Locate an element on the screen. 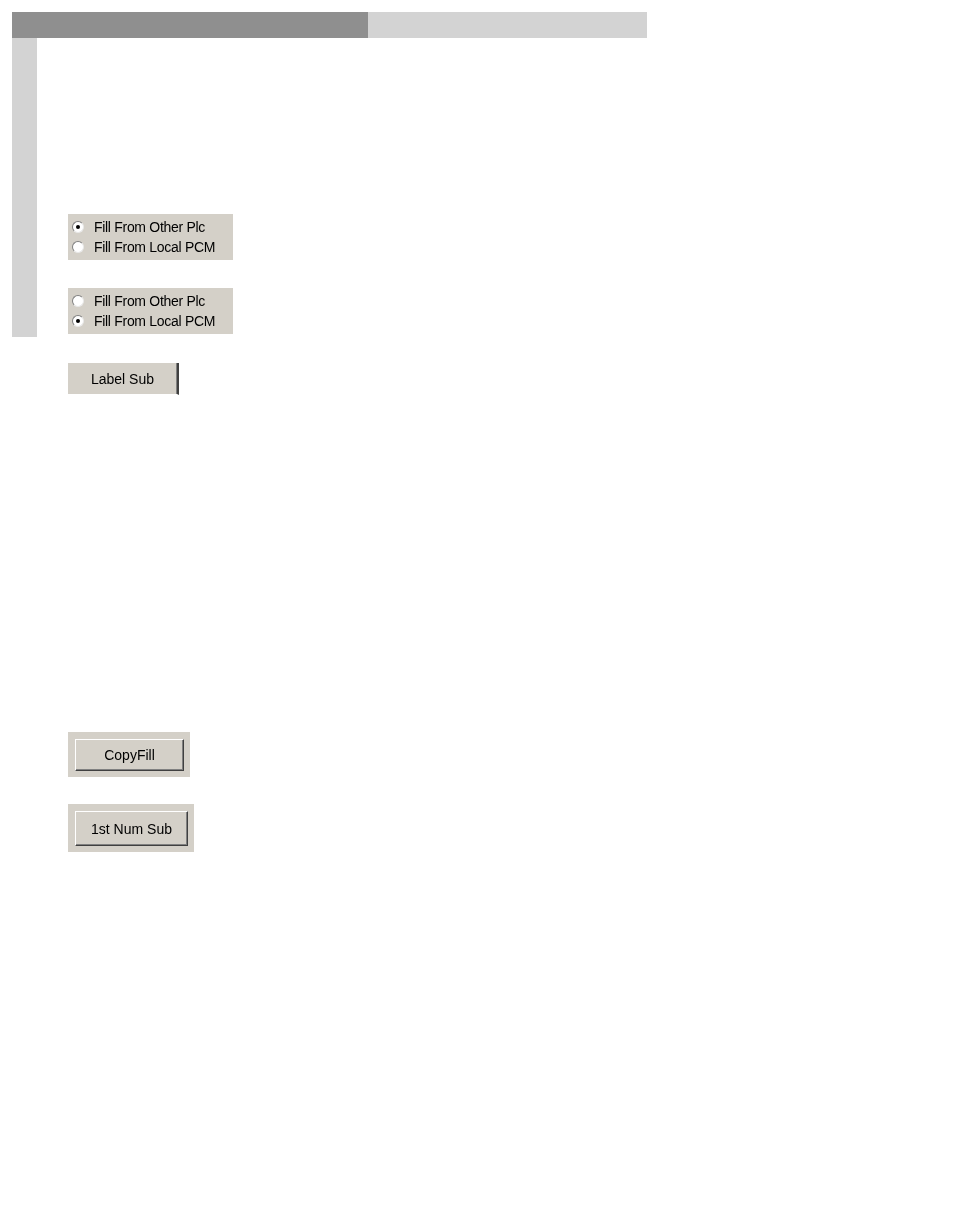 The image size is (954, 1227). action-button: 1st Num Sub is located at coordinates (131, 828).